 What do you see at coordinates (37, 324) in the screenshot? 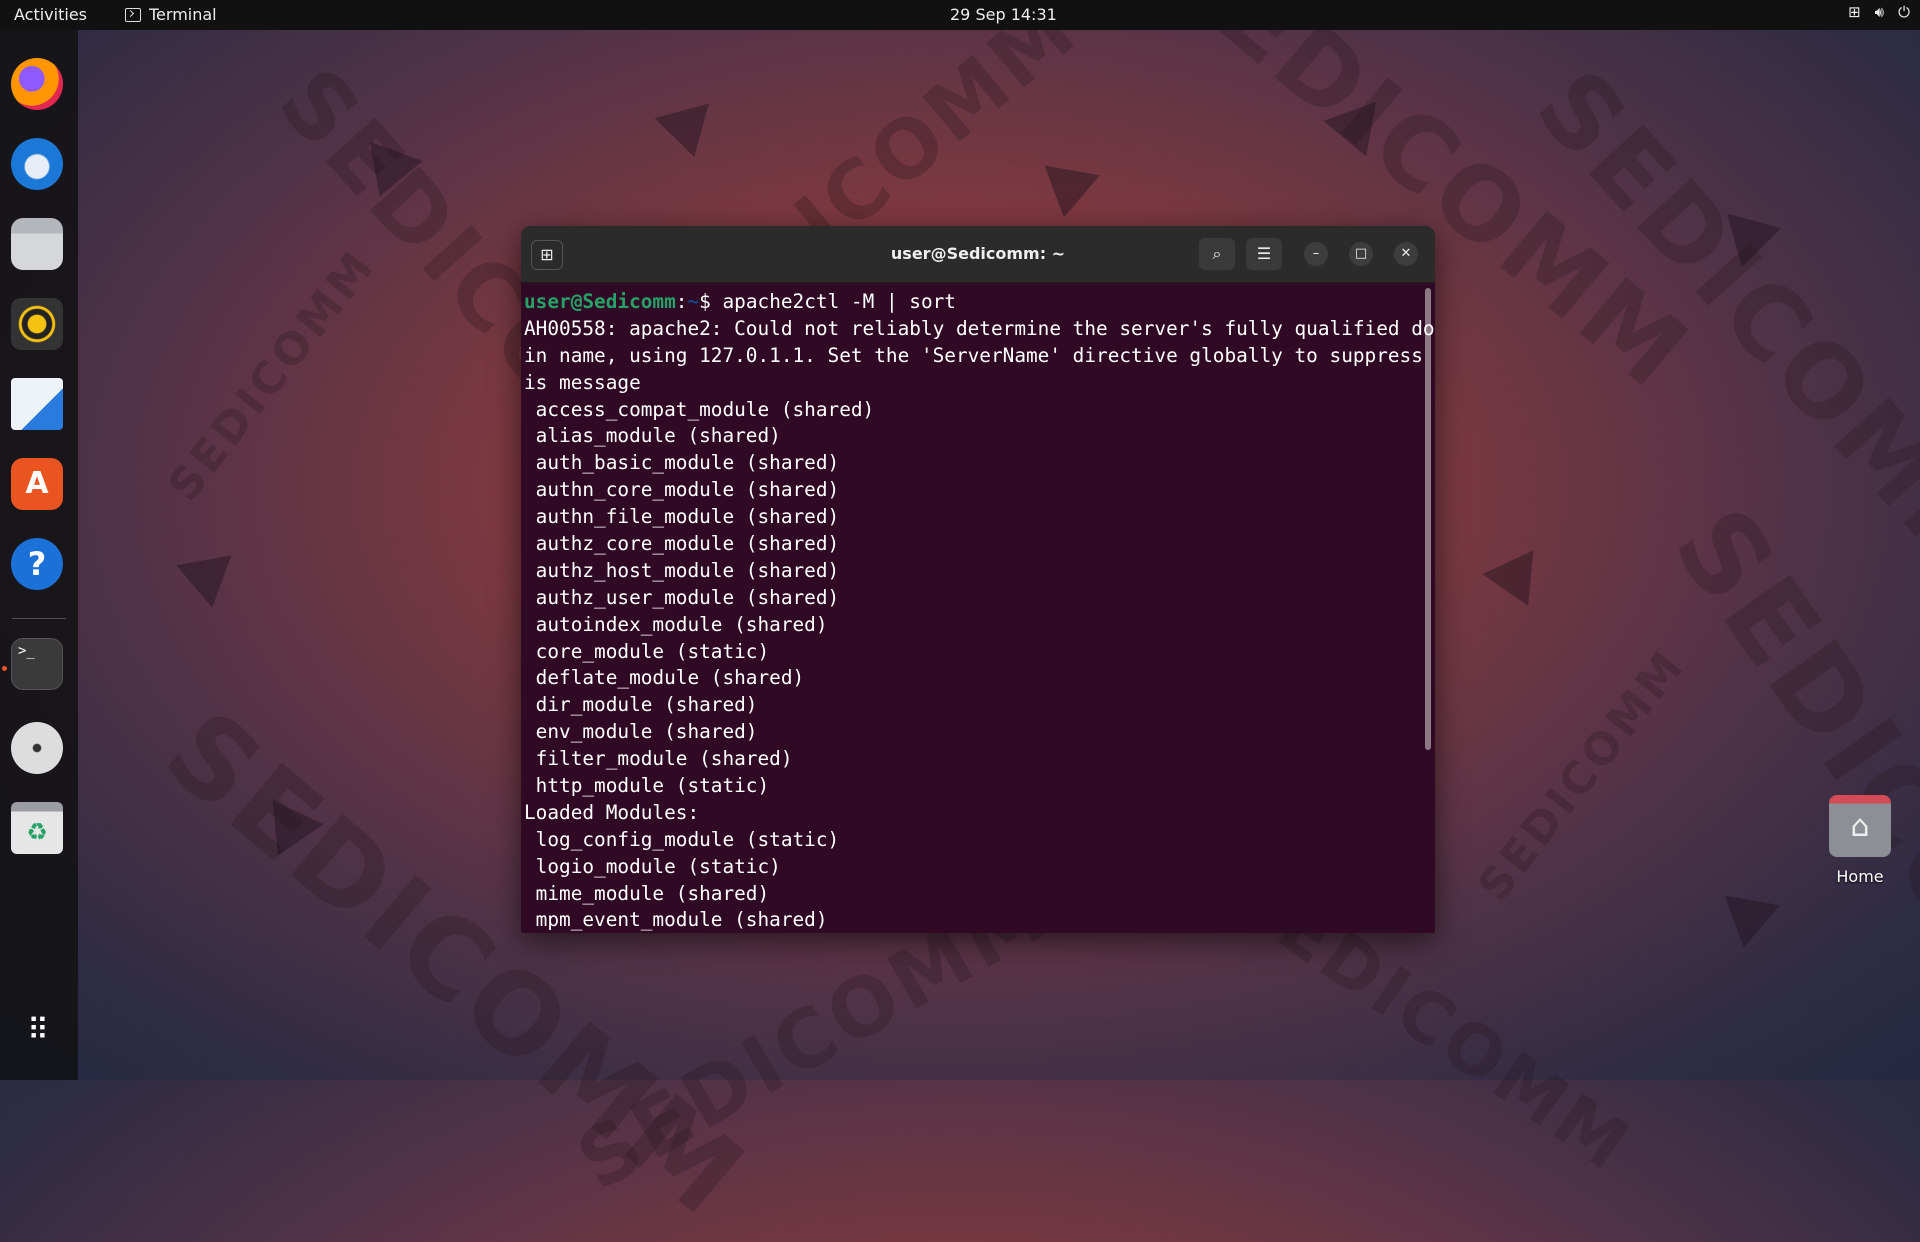
I see `rhythmbox-icon` at bounding box center [37, 324].